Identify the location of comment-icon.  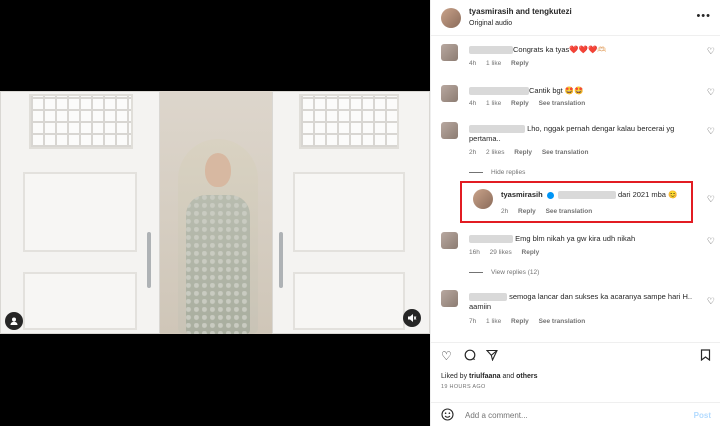
(470, 356).